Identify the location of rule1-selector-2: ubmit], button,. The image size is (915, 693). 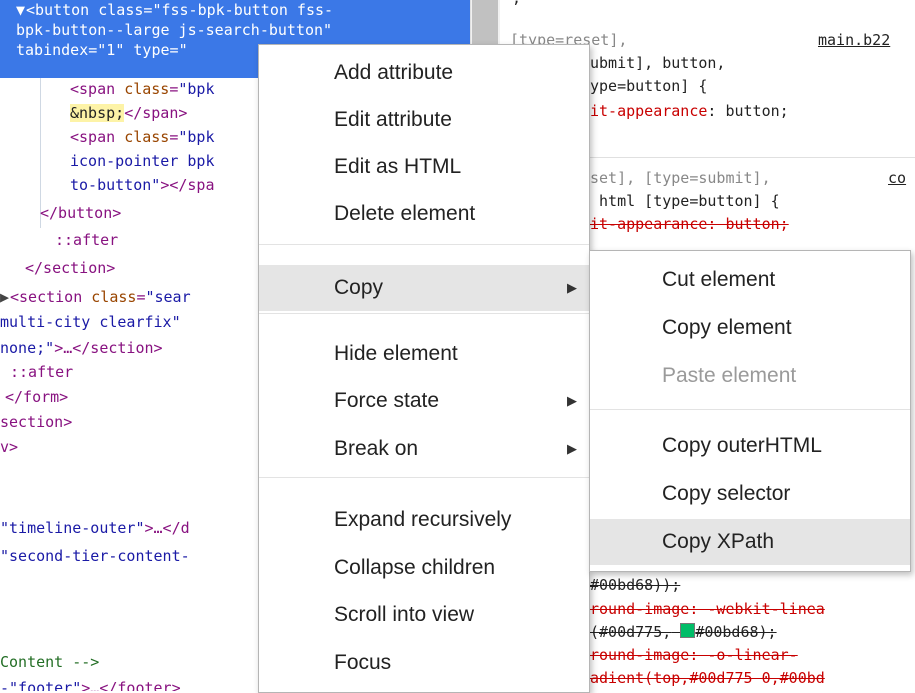
(658, 63).